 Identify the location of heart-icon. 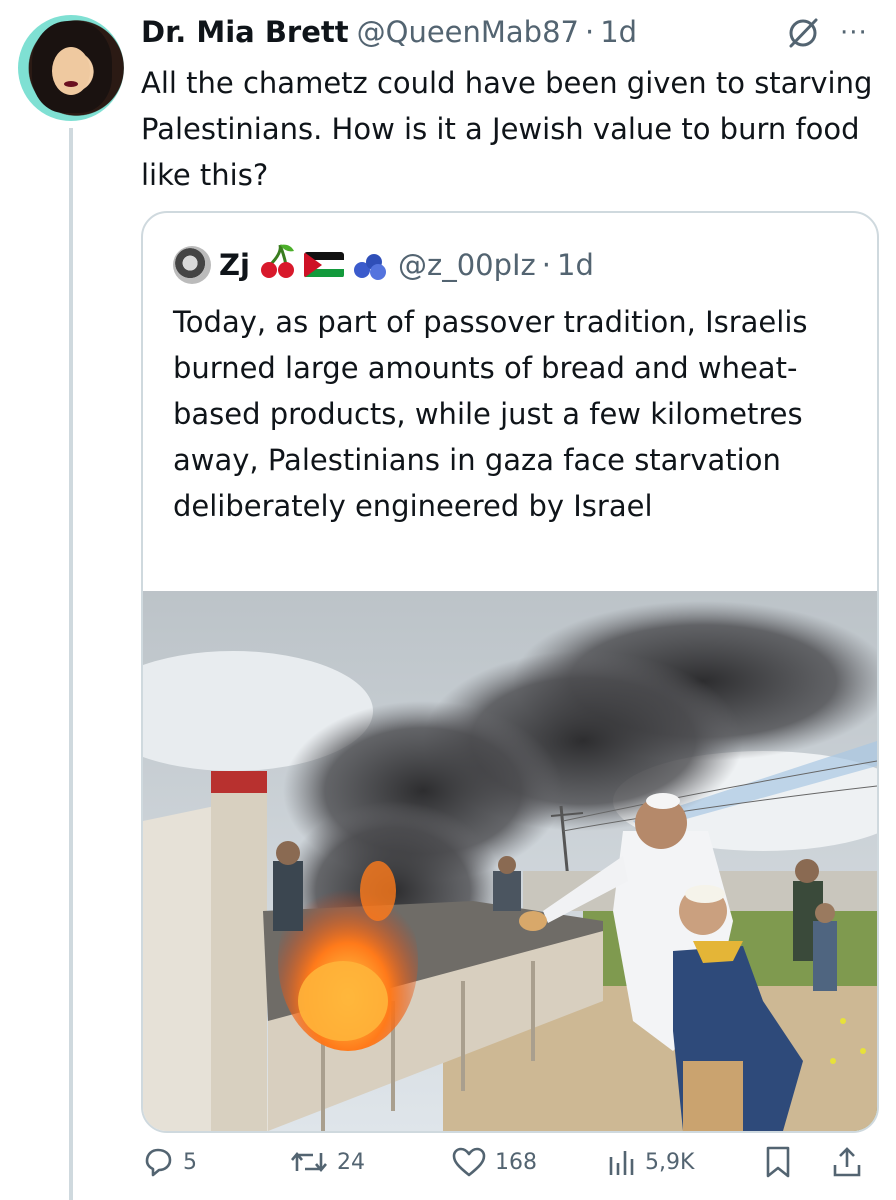
(469, 1162).